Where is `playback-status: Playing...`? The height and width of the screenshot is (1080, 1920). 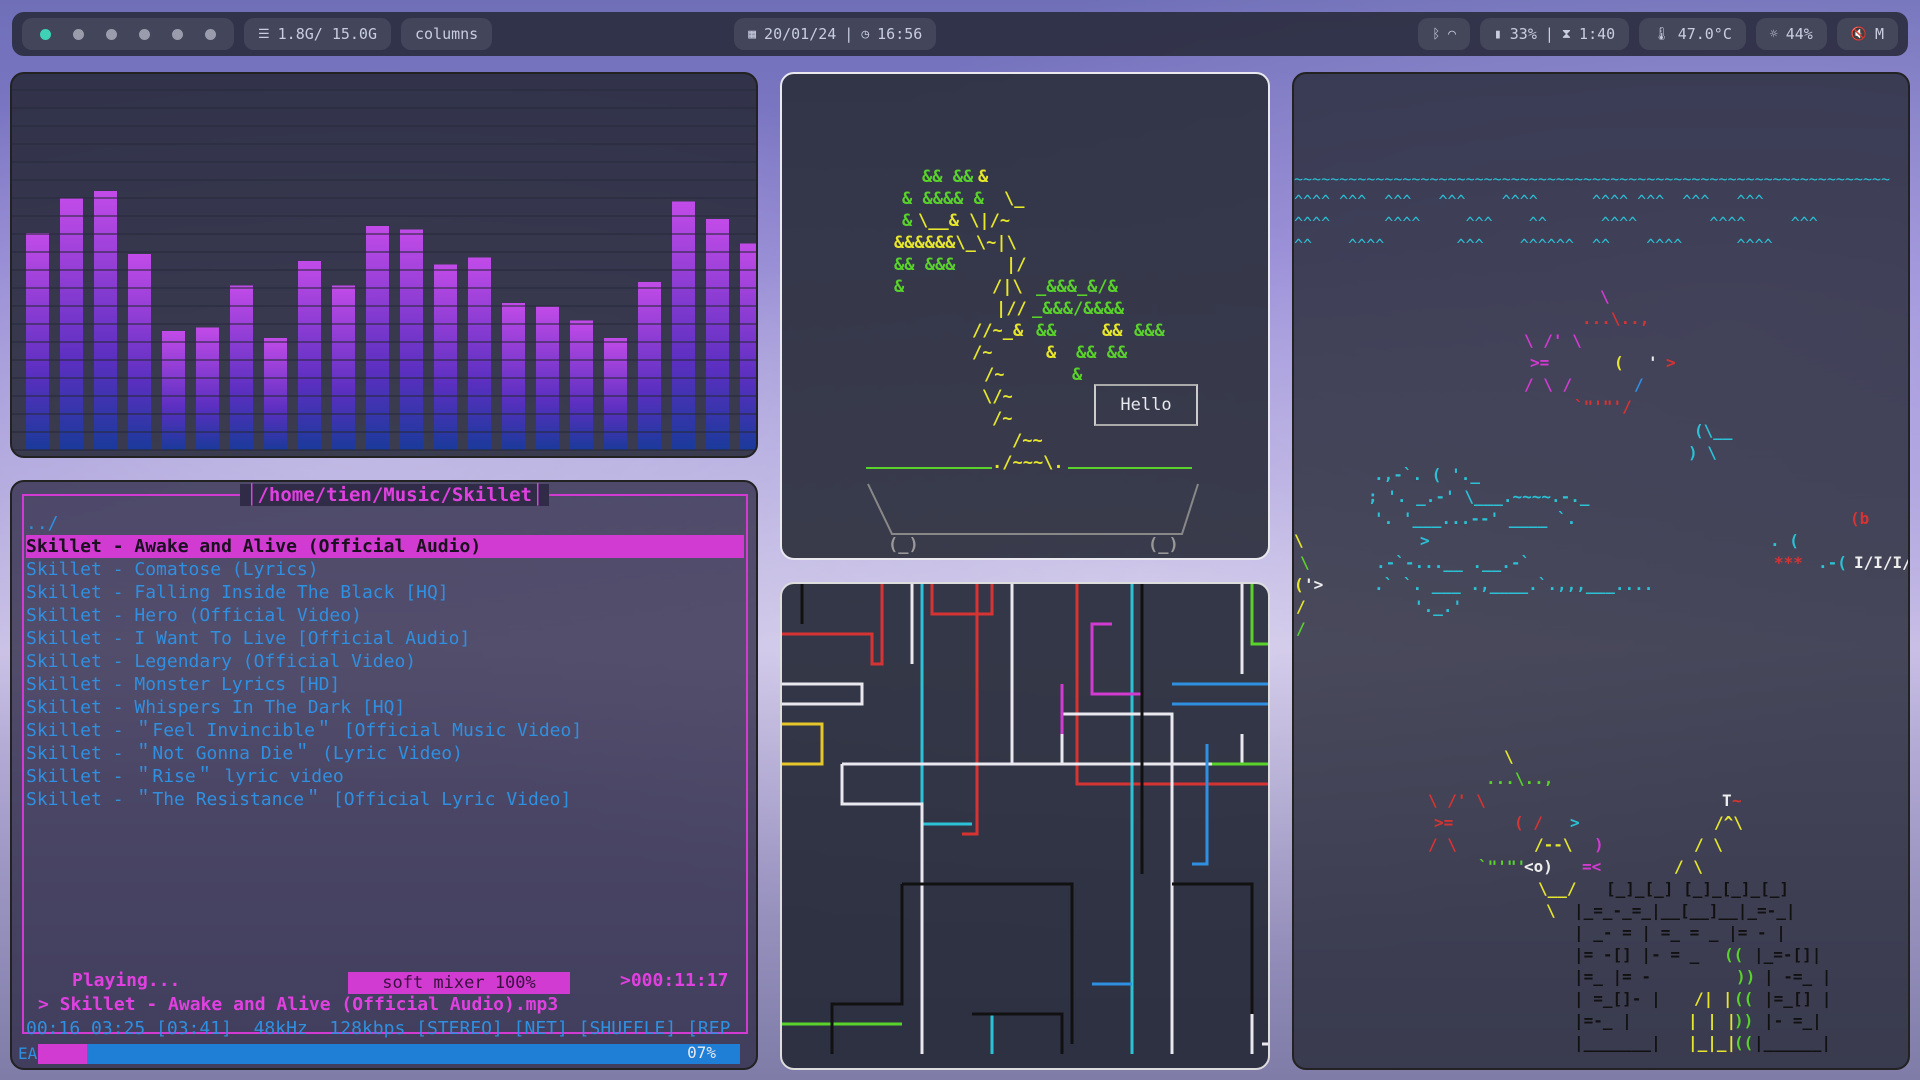 playback-status: Playing... is located at coordinates (126, 980).